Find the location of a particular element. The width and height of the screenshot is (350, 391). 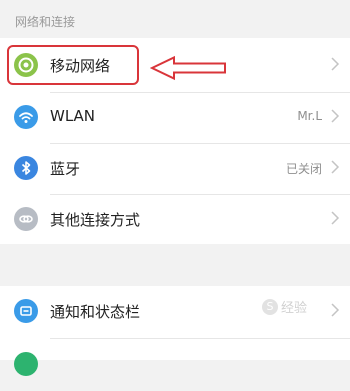

wlan-value: Mr.L is located at coordinates (309, 116).